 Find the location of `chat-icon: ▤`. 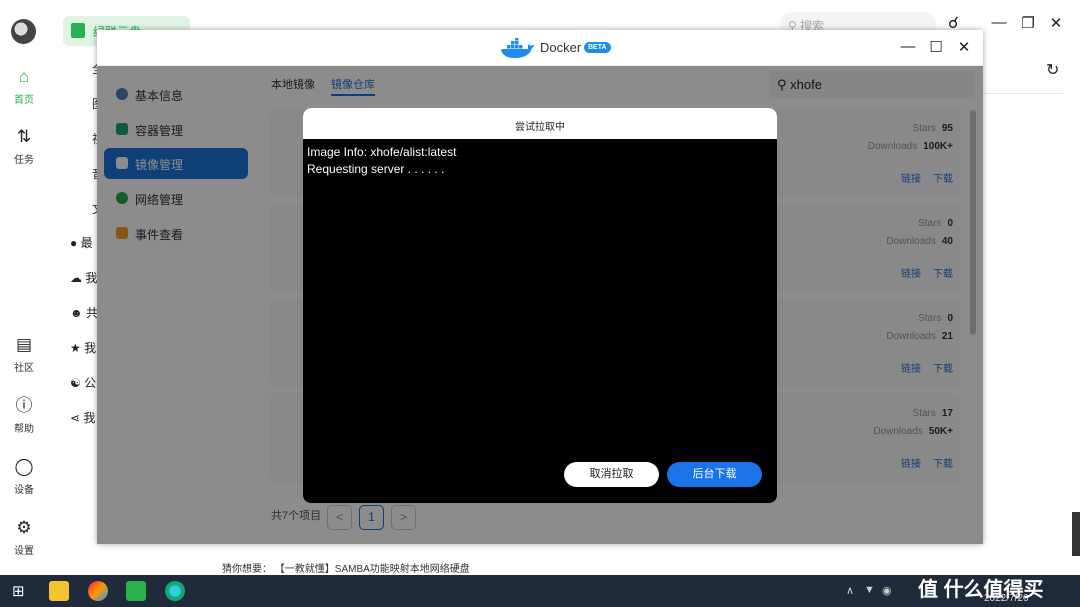

chat-icon: ▤ is located at coordinates (24, 344).